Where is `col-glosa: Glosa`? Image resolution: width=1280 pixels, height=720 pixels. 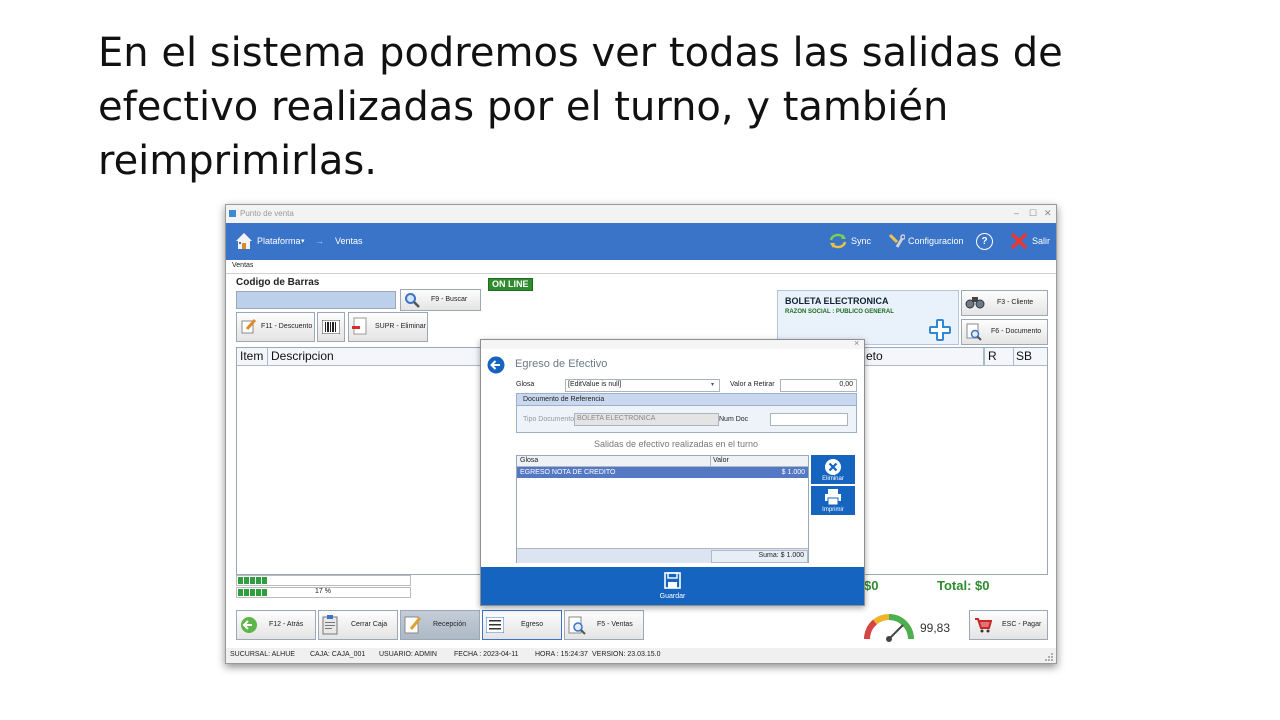
col-glosa: Glosa is located at coordinates (529, 460).